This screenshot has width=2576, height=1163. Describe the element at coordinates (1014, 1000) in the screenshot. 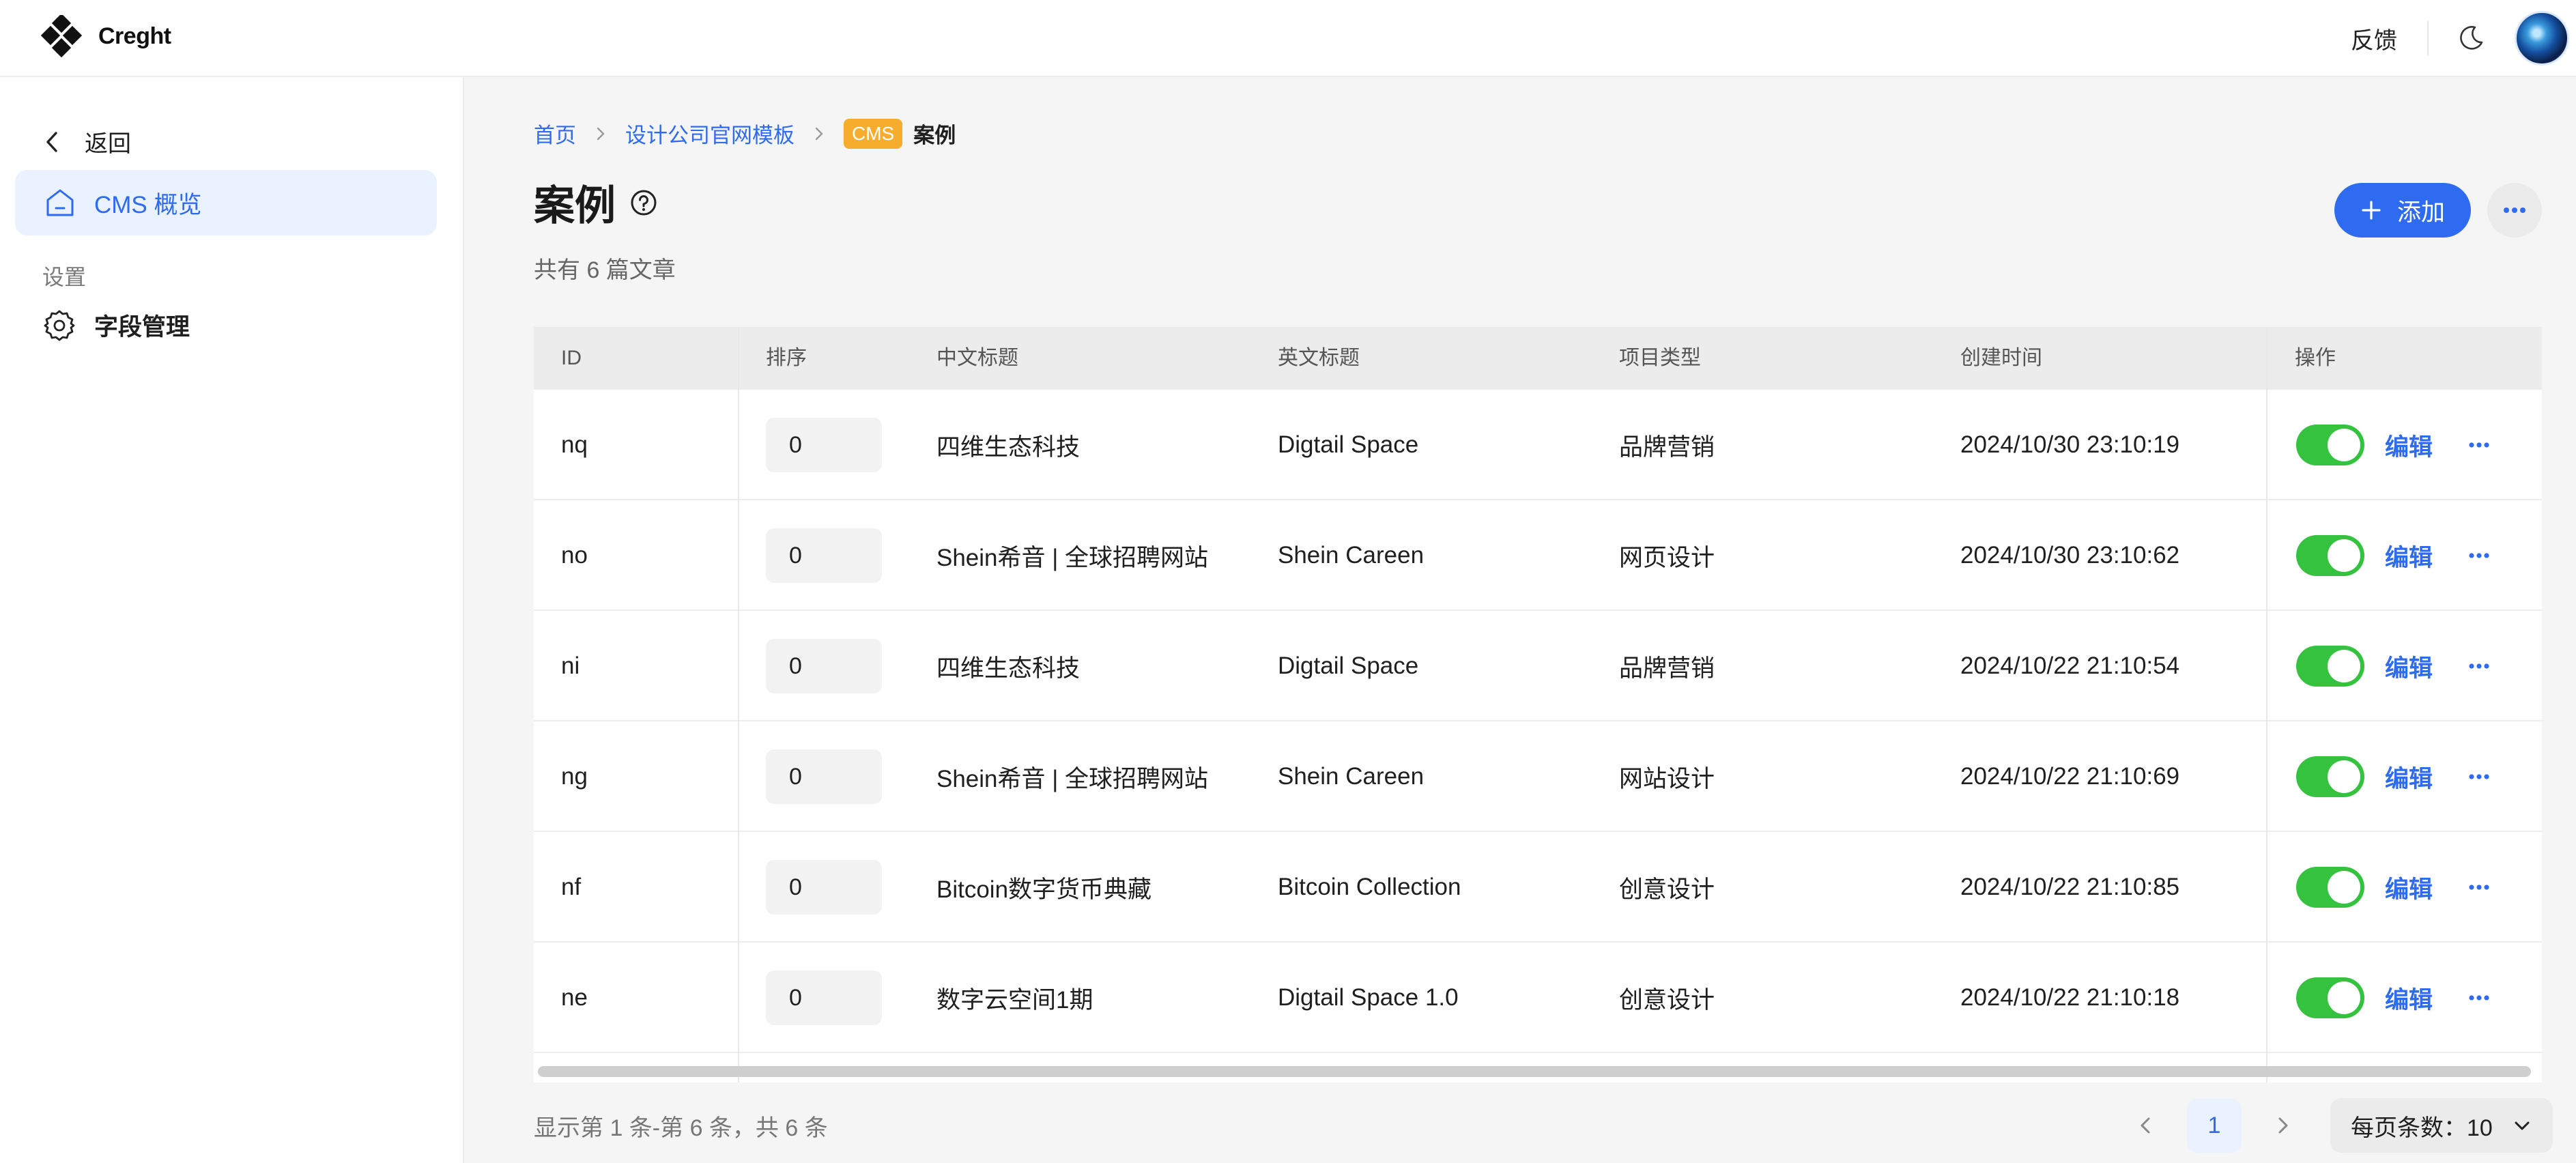

I see `cell-title-cn: 数字云空间1期` at that location.